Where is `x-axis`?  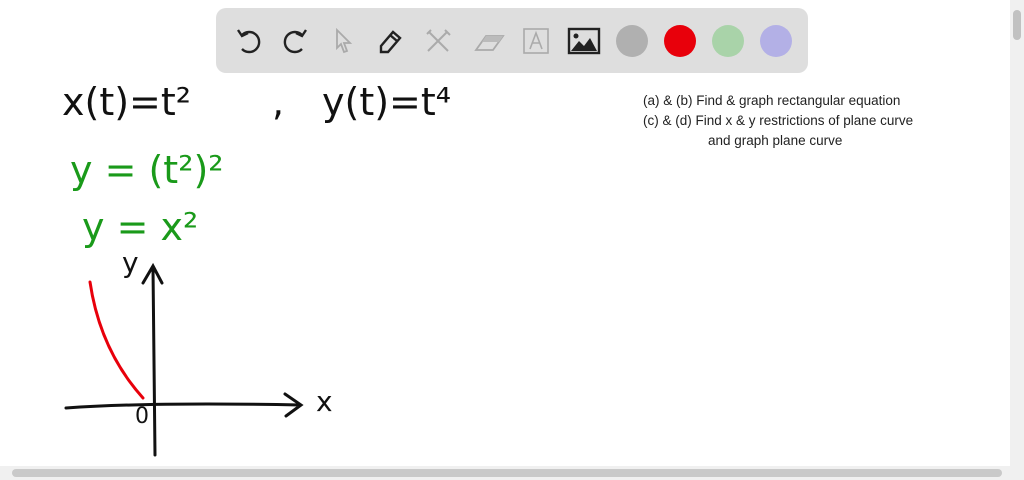
x-axis is located at coordinates (184, 405).